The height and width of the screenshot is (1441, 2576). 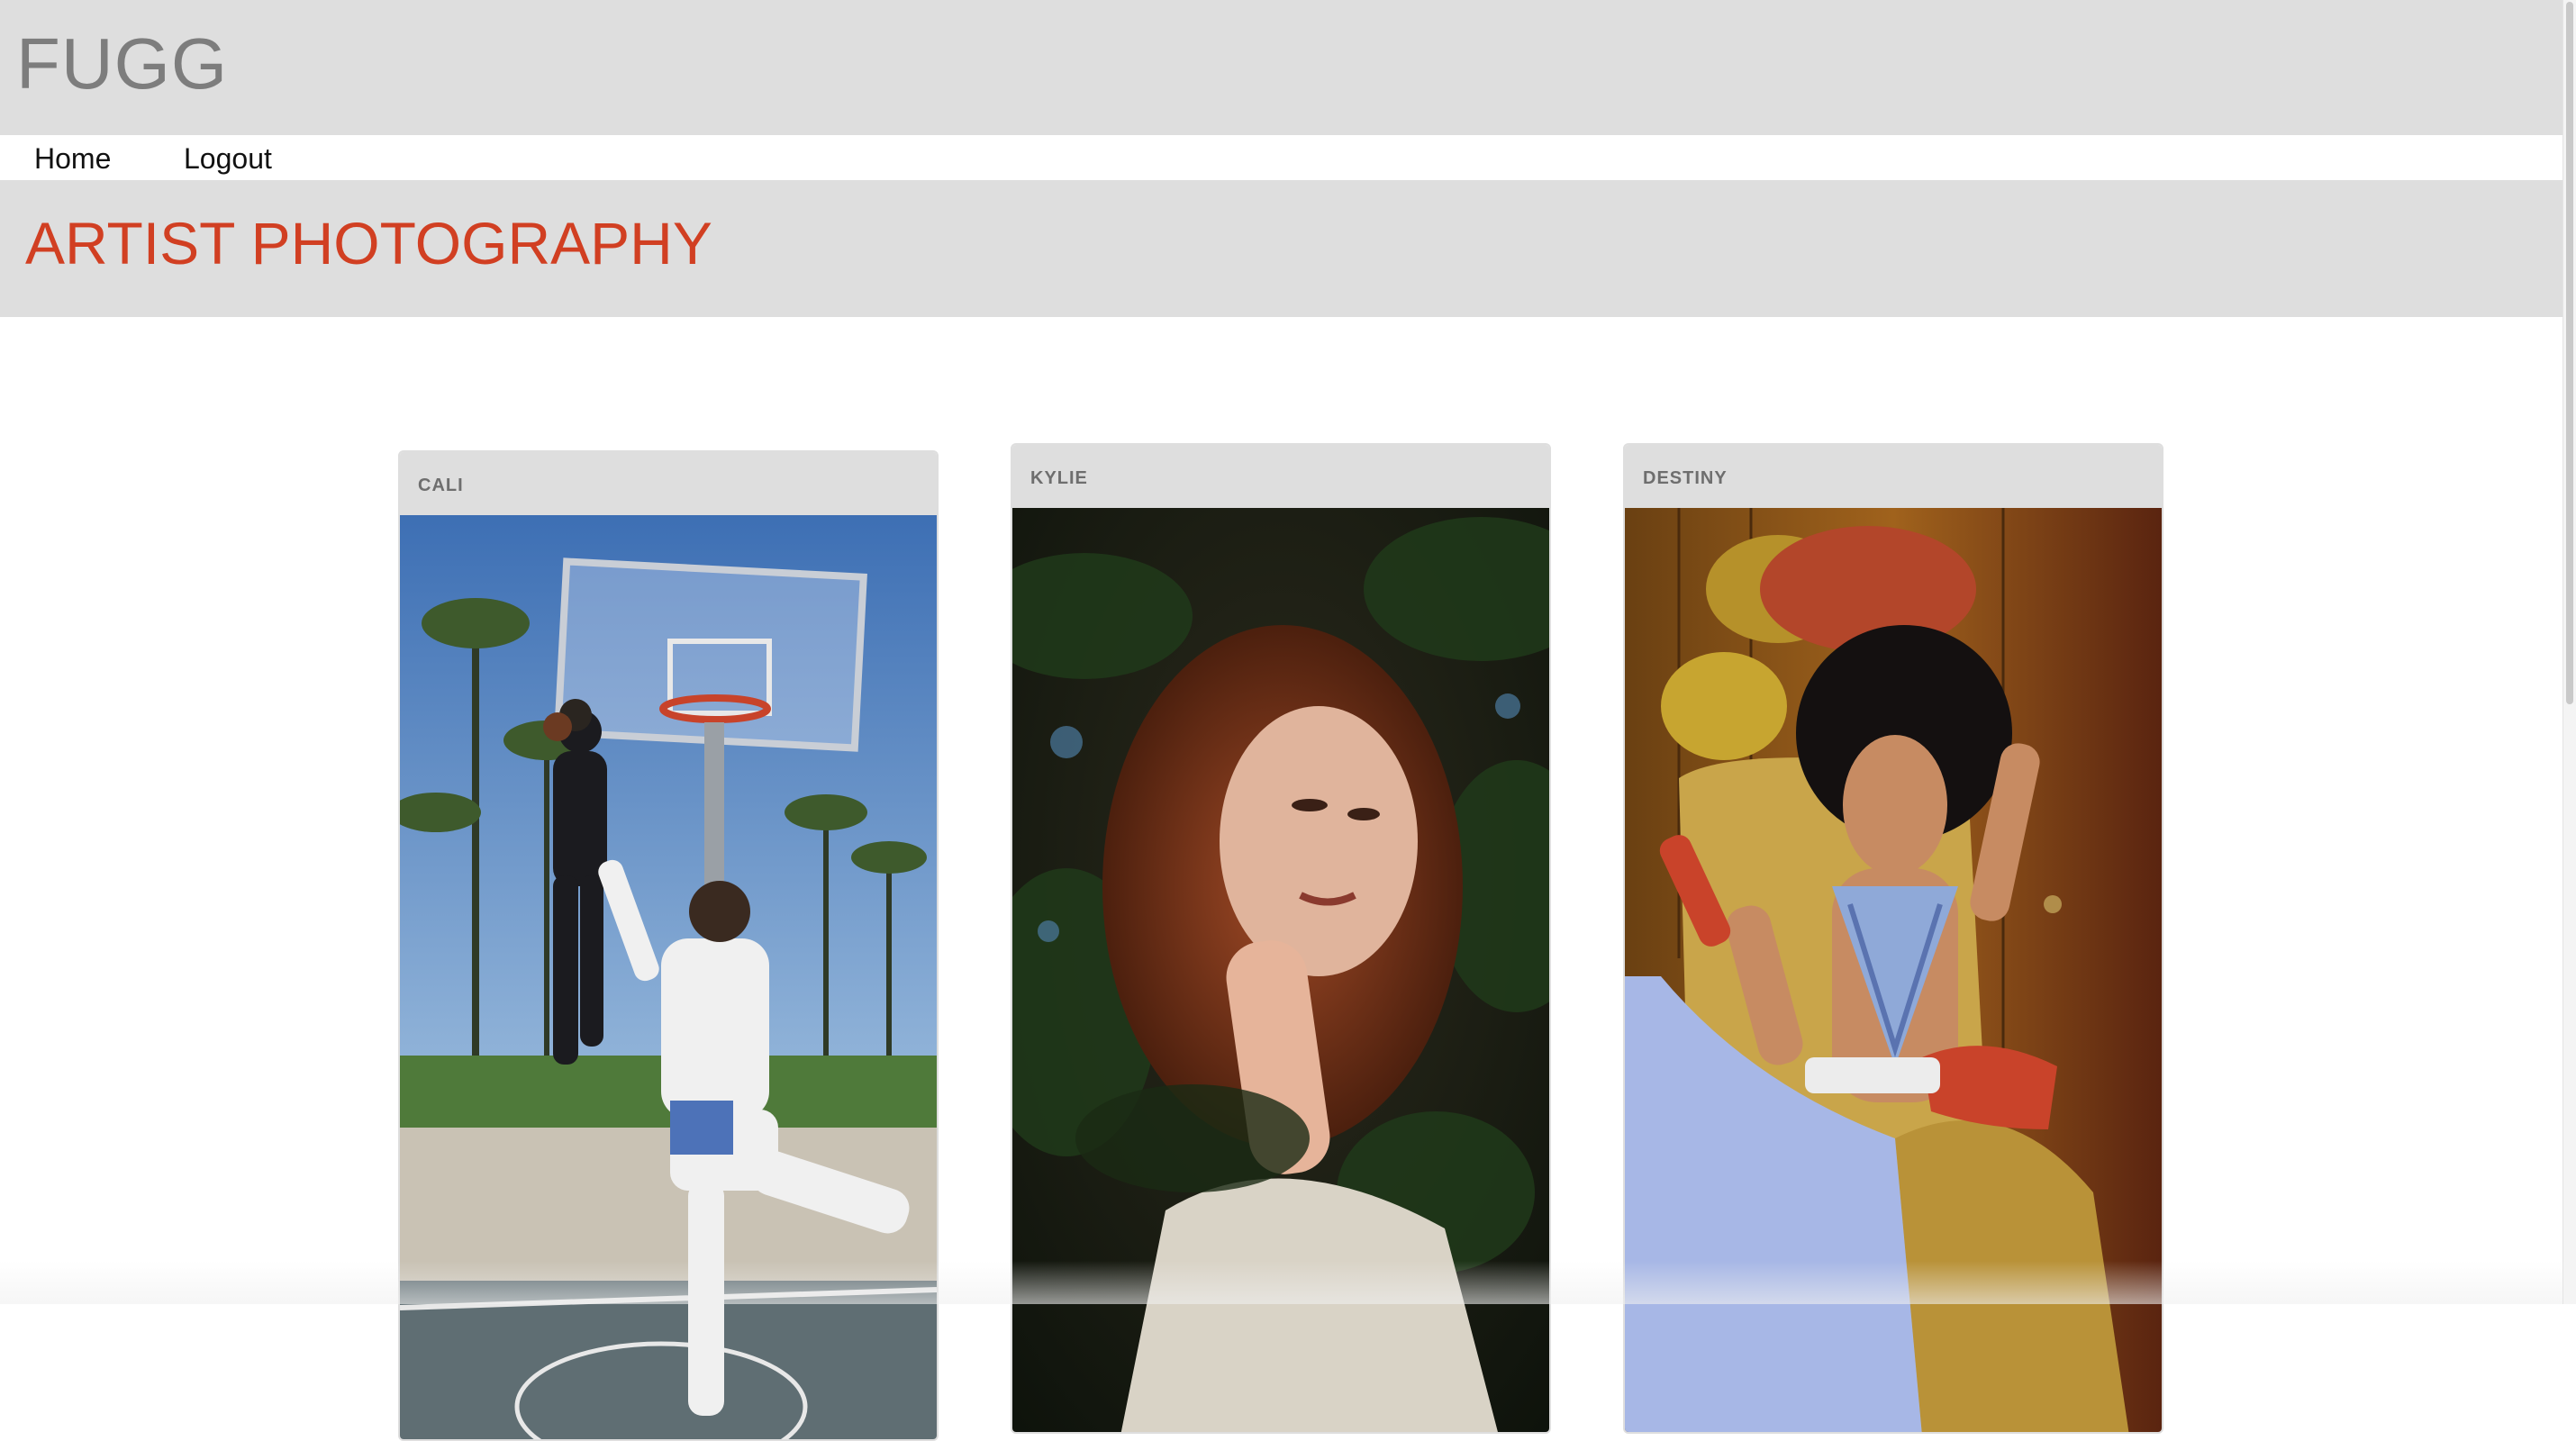 I want to click on artist-card-kylie: KYLIE, so click(x=1281, y=938).